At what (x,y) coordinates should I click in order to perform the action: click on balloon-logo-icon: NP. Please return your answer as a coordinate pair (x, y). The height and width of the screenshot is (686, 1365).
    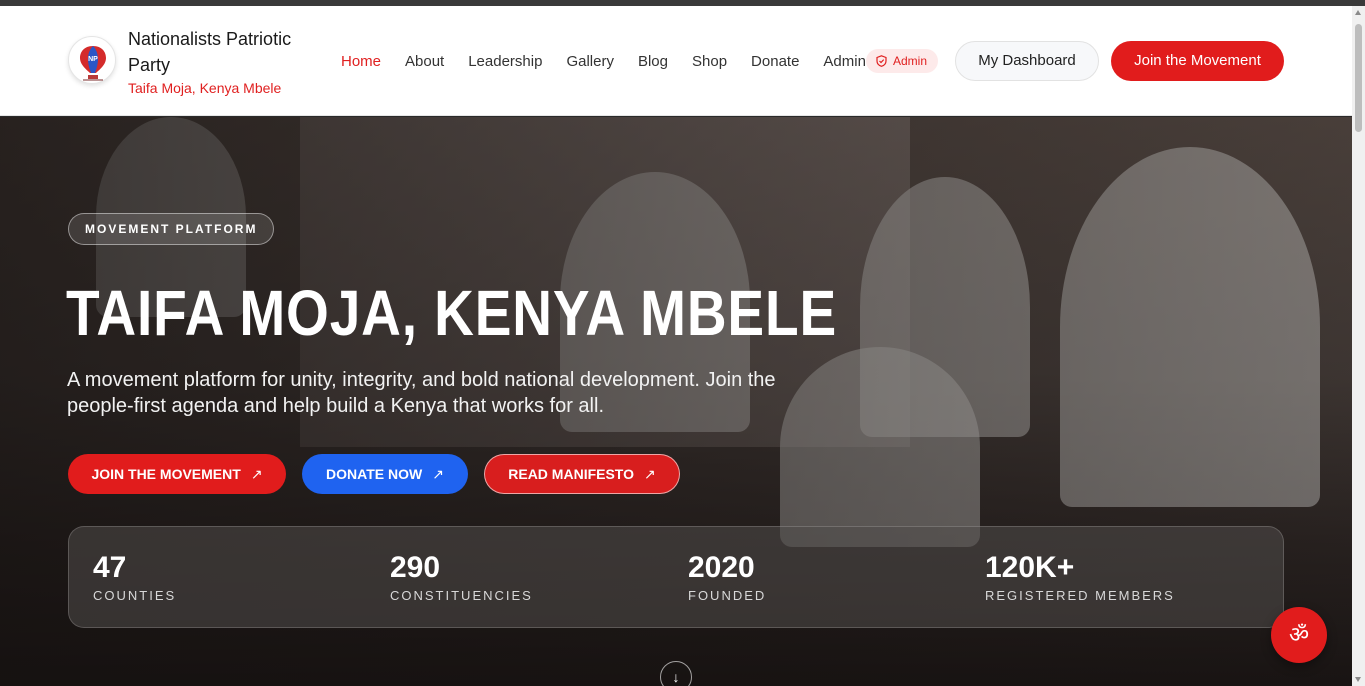
    Looking at the image, I should click on (92, 60).